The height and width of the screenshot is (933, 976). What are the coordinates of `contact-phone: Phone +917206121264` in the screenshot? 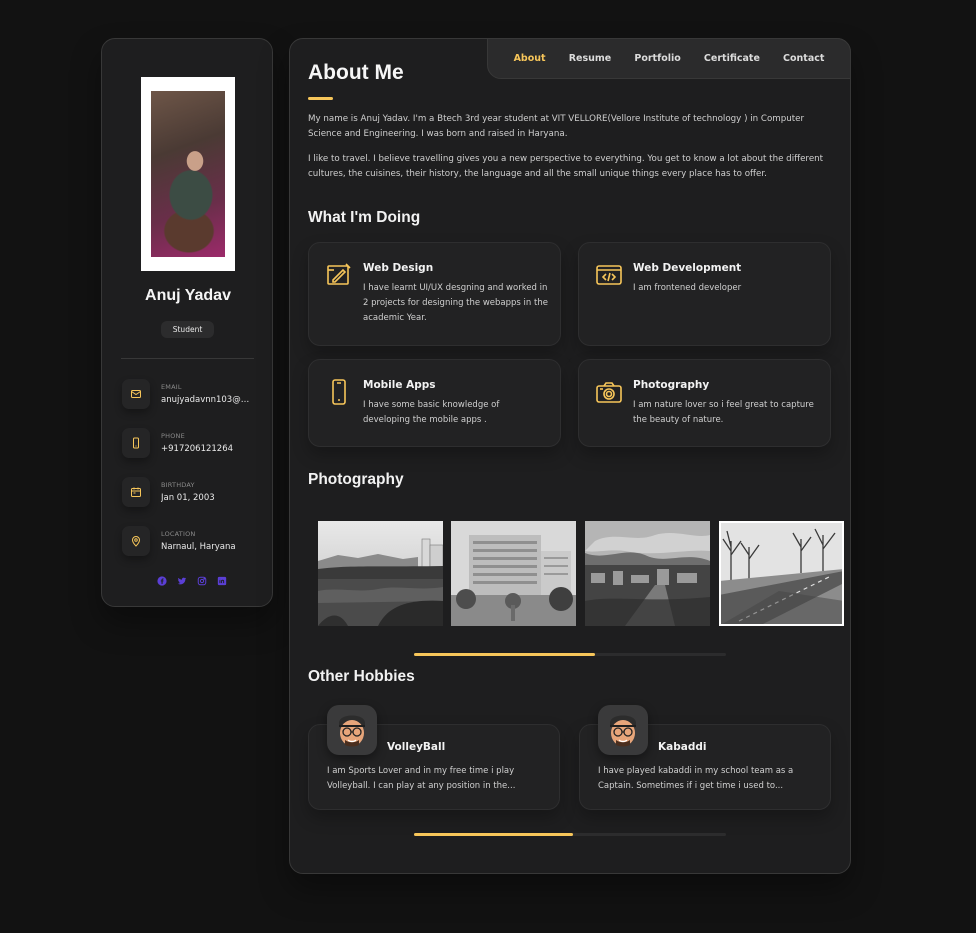 It's located at (192, 445).